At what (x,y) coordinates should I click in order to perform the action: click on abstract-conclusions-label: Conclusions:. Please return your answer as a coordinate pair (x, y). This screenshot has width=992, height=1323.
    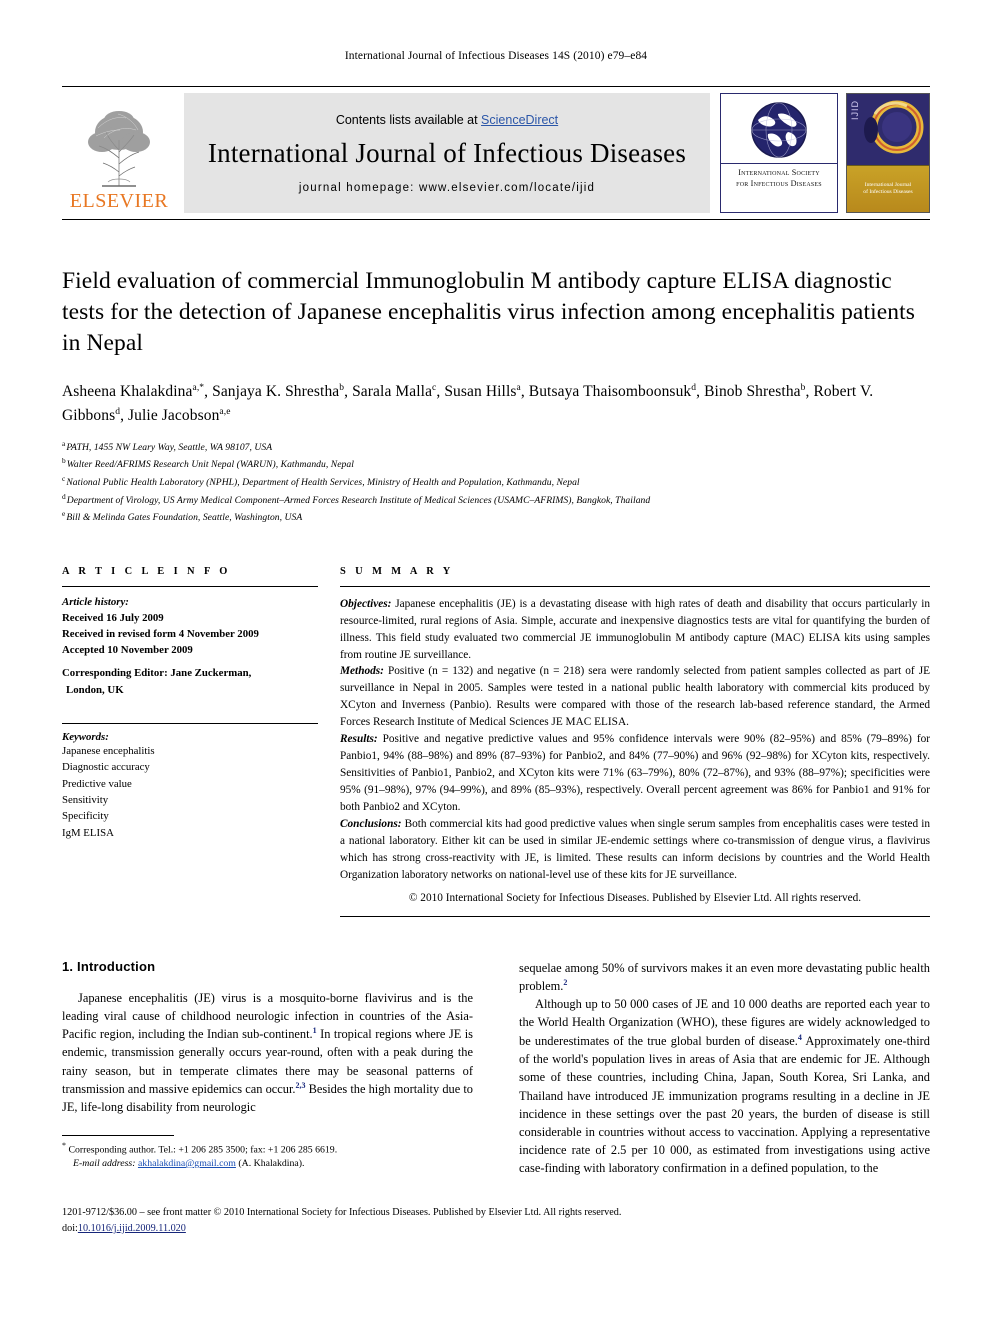
    Looking at the image, I should click on (371, 823).